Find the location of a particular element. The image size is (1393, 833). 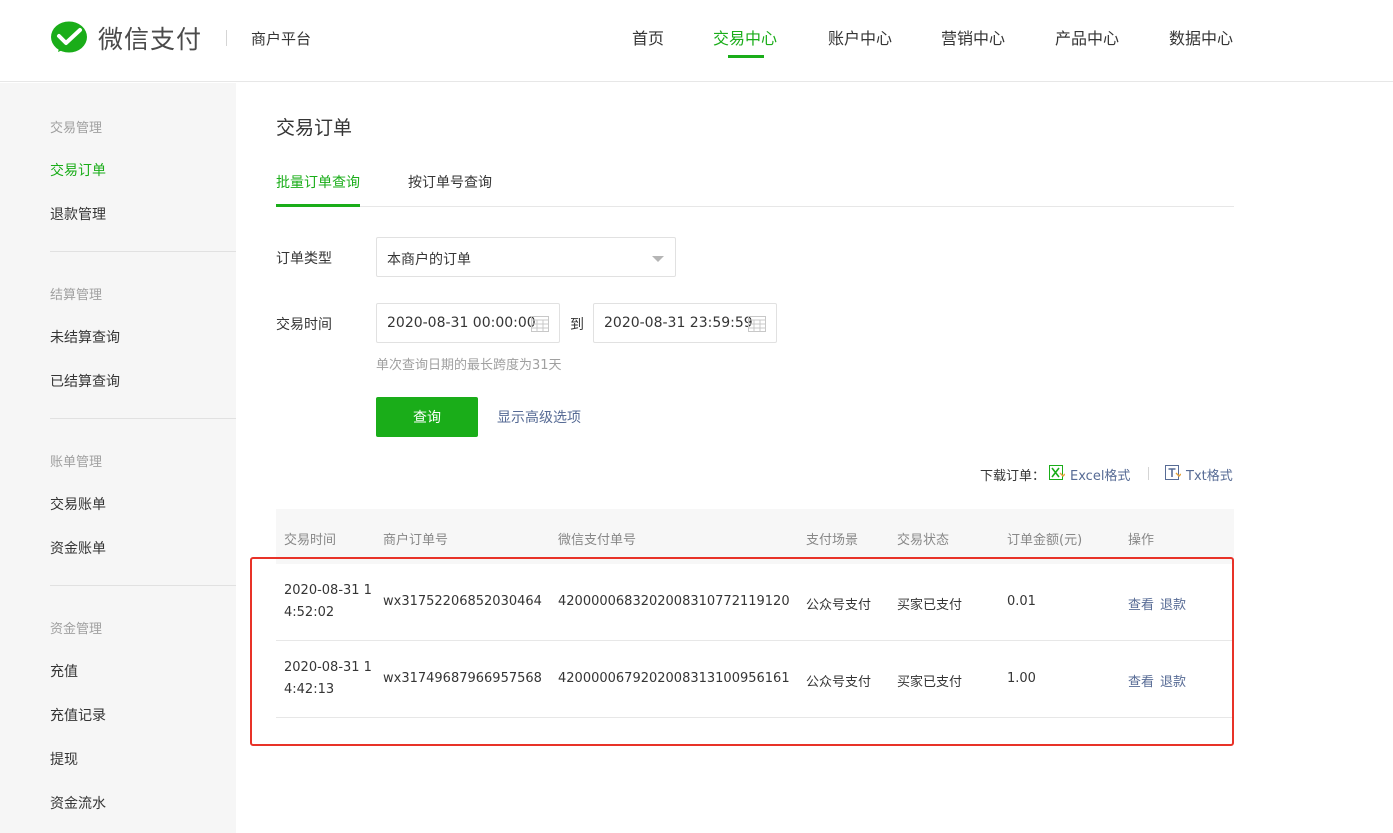

start-time-input: 2020-08-31 00:00:00 is located at coordinates (468, 323).